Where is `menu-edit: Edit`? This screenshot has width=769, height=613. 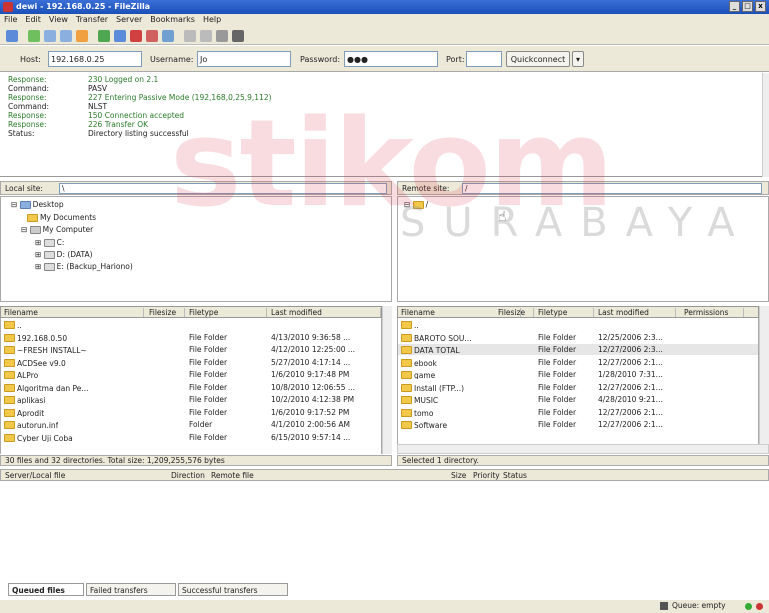
menu-edit: Edit is located at coordinates (33, 19).